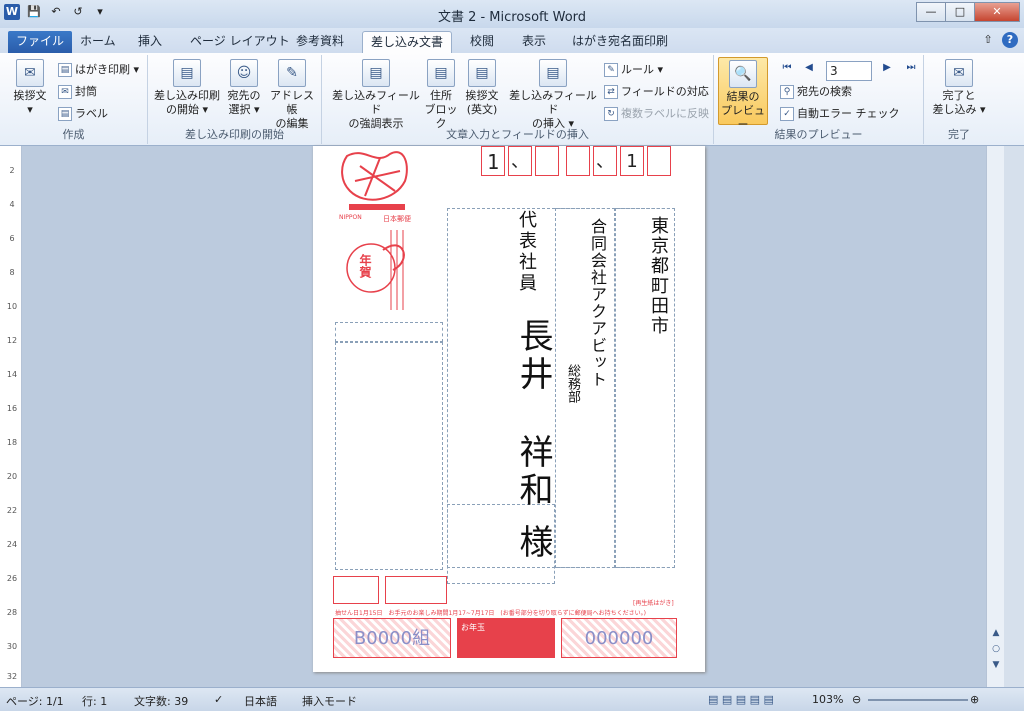 This screenshot has height=711, width=1024. I want to click on tab-view: 表示, so click(534, 42).